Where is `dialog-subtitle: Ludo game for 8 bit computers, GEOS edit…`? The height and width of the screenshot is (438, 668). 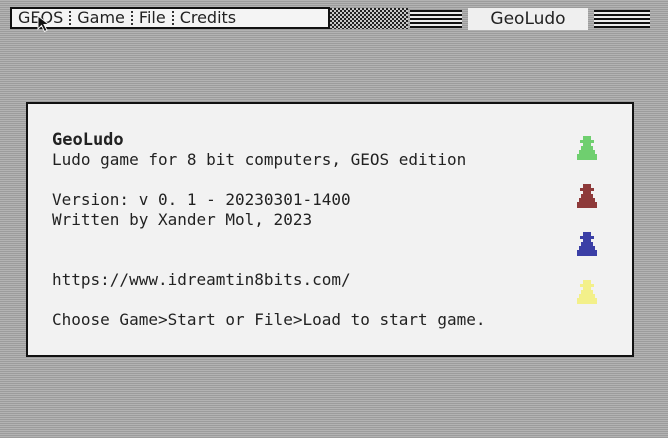 dialog-subtitle: Ludo game for 8 bit computers, GEOS edit… is located at coordinates (259, 159).